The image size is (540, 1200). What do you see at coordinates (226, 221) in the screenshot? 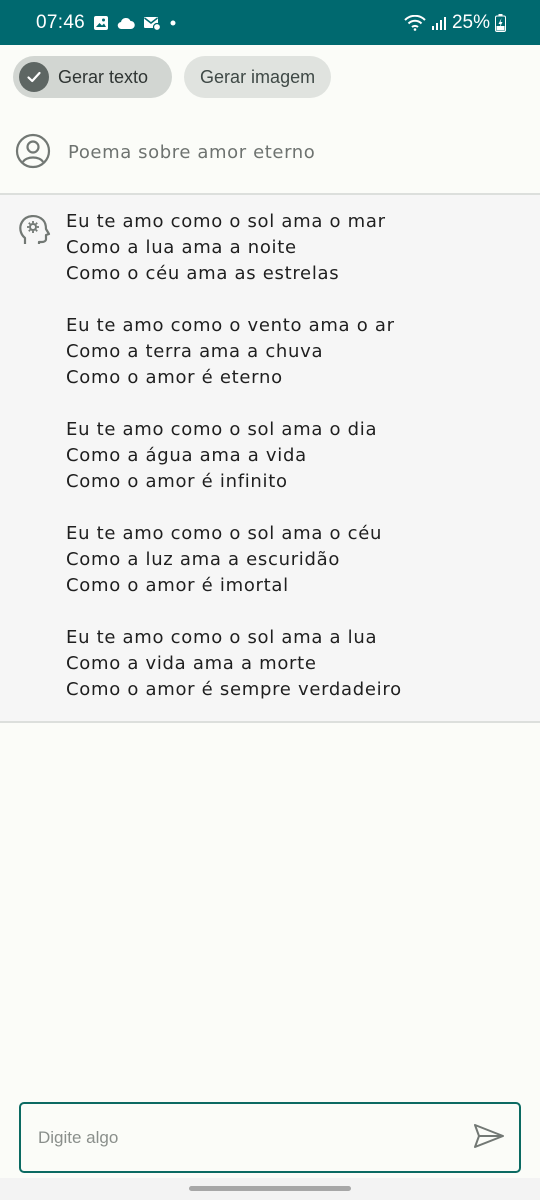
I see `poem-line: Eu te amo como o sol ama o mar` at bounding box center [226, 221].